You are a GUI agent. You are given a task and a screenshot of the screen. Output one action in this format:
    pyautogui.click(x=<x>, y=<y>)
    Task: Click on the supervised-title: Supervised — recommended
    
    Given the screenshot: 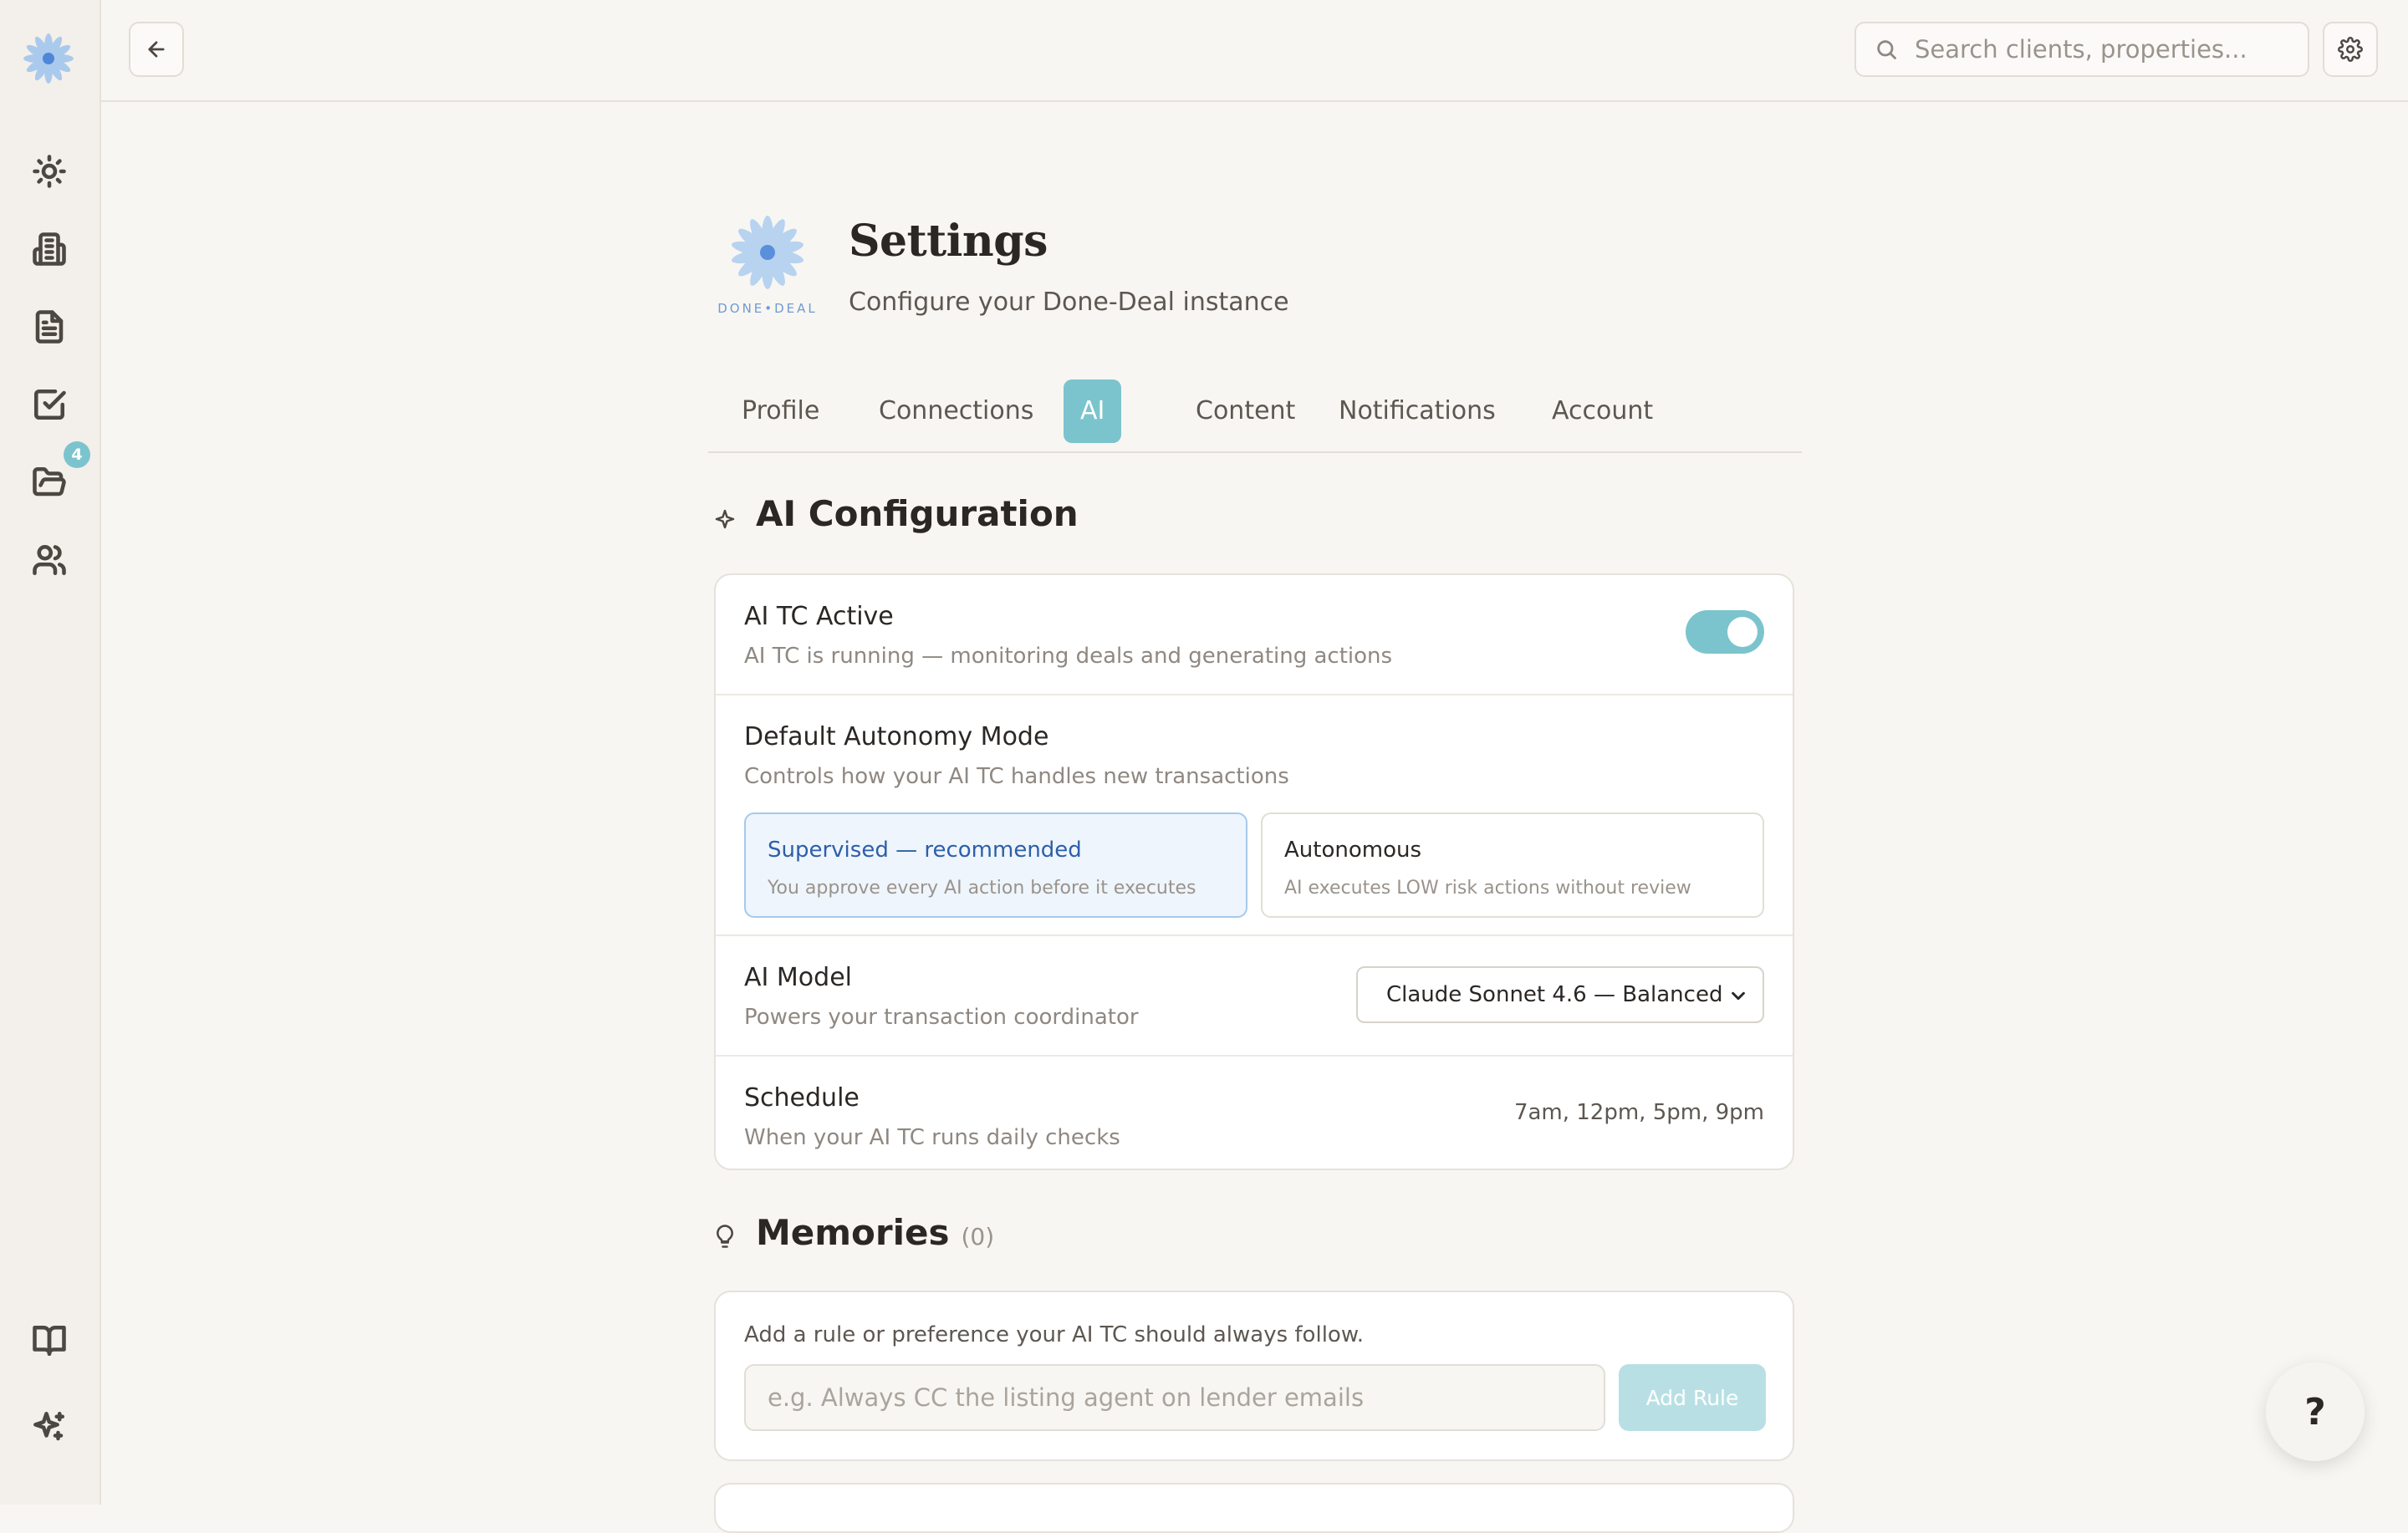 What is the action you would take?
    pyautogui.click(x=925, y=850)
    